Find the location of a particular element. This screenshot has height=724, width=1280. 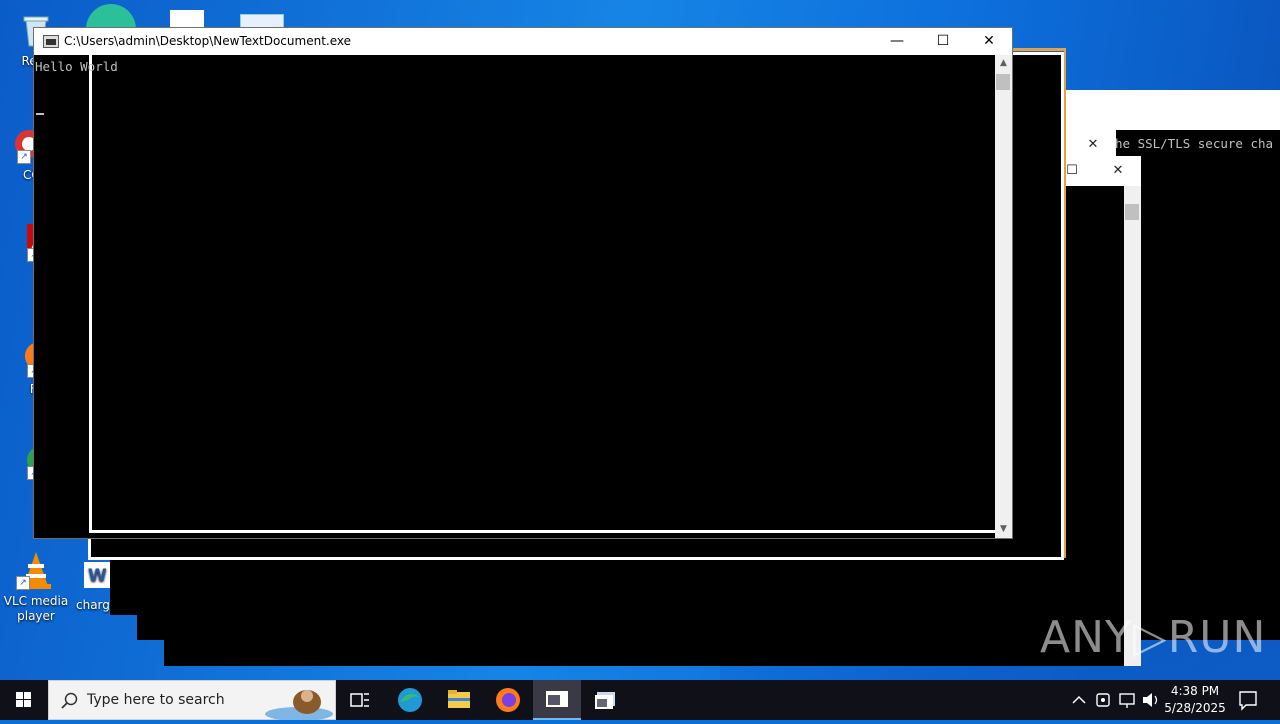

taskbar: Type here to search 4:38 PM 5/28/2025 is located at coordinates (640, 700).